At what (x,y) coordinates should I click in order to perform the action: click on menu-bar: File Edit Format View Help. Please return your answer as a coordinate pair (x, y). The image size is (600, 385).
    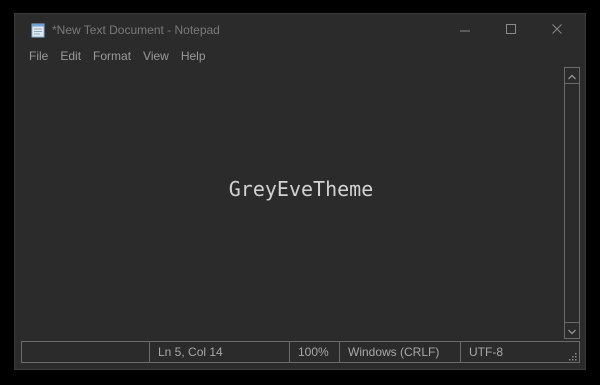
    Looking at the image, I should click on (117, 56).